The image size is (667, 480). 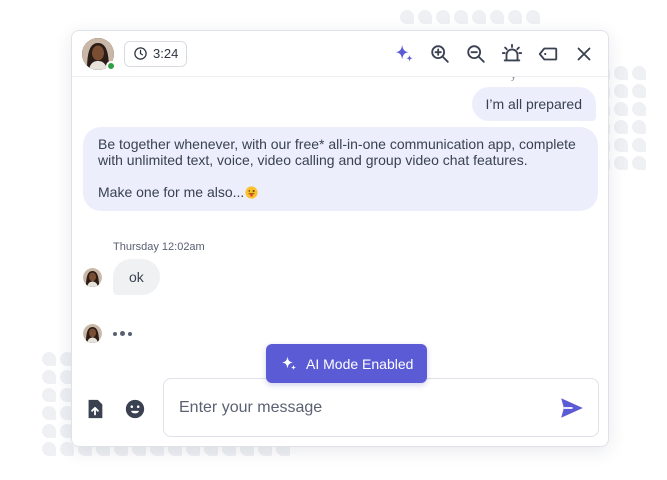 I want to click on ai-mode-badge: AI Mode Enabled, so click(x=347, y=363).